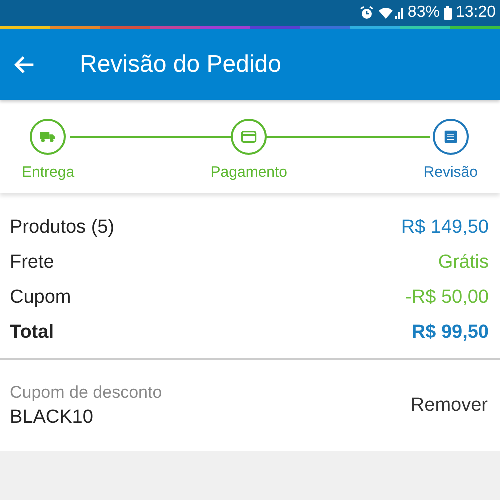 This screenshot has width=500, height=500. I want to click on battery-percent: 83%, so click(424, 13).